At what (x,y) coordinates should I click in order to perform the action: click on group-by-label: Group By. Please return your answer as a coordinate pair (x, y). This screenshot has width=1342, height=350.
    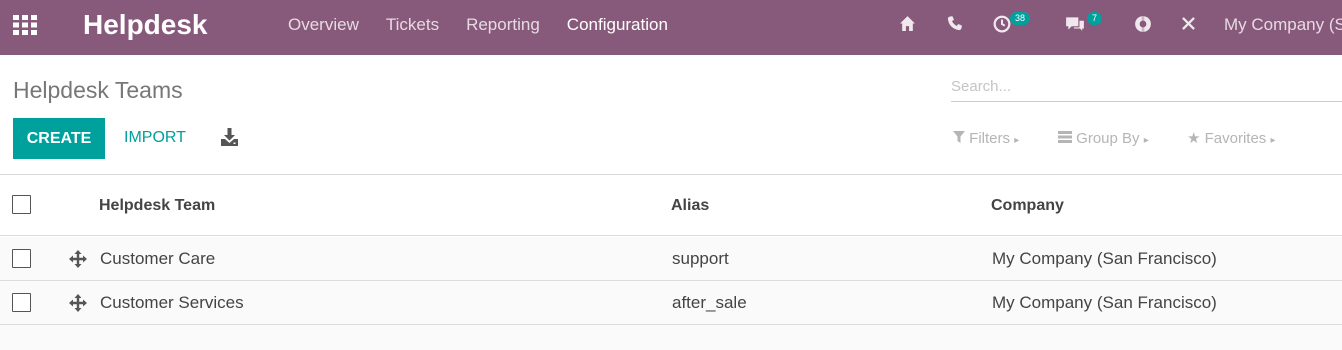
    Looking at the image, I should click on (1108, 138).